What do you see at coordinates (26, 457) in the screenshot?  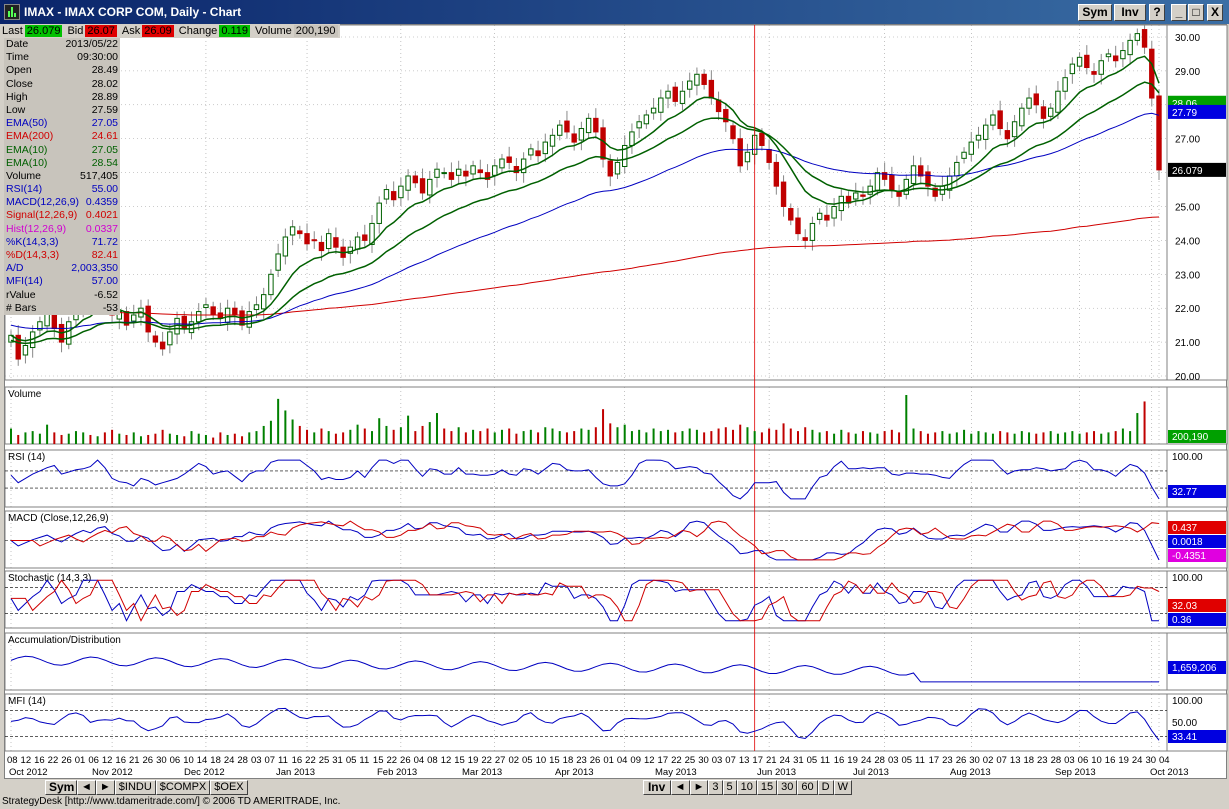 I see `rsi-label: RSI (14)` at bounding box center [26, 457].